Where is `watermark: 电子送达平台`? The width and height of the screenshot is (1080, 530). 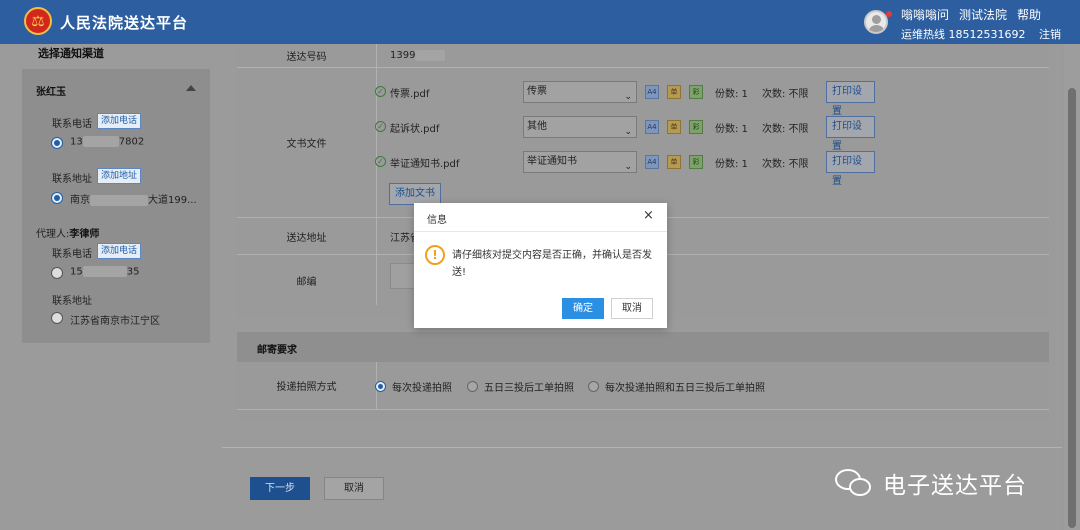
watermark: 电子送达平台 is located at coordinates (931, 483).